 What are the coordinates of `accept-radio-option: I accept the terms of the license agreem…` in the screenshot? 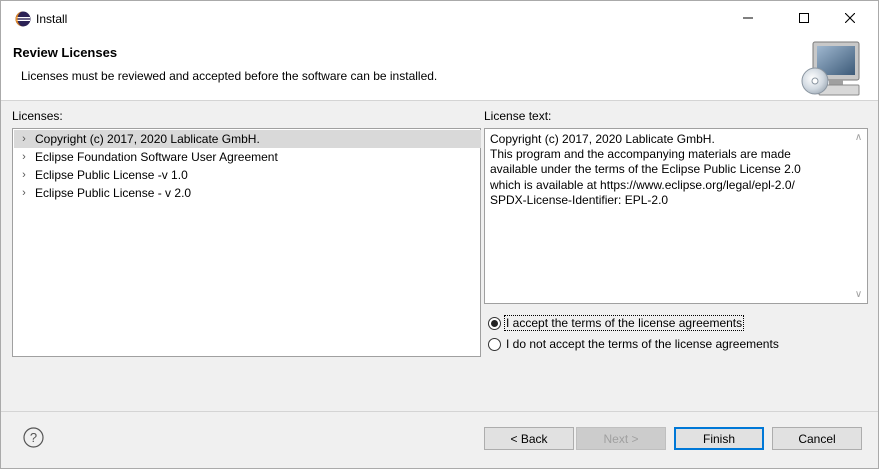 It's located at (616, 323).